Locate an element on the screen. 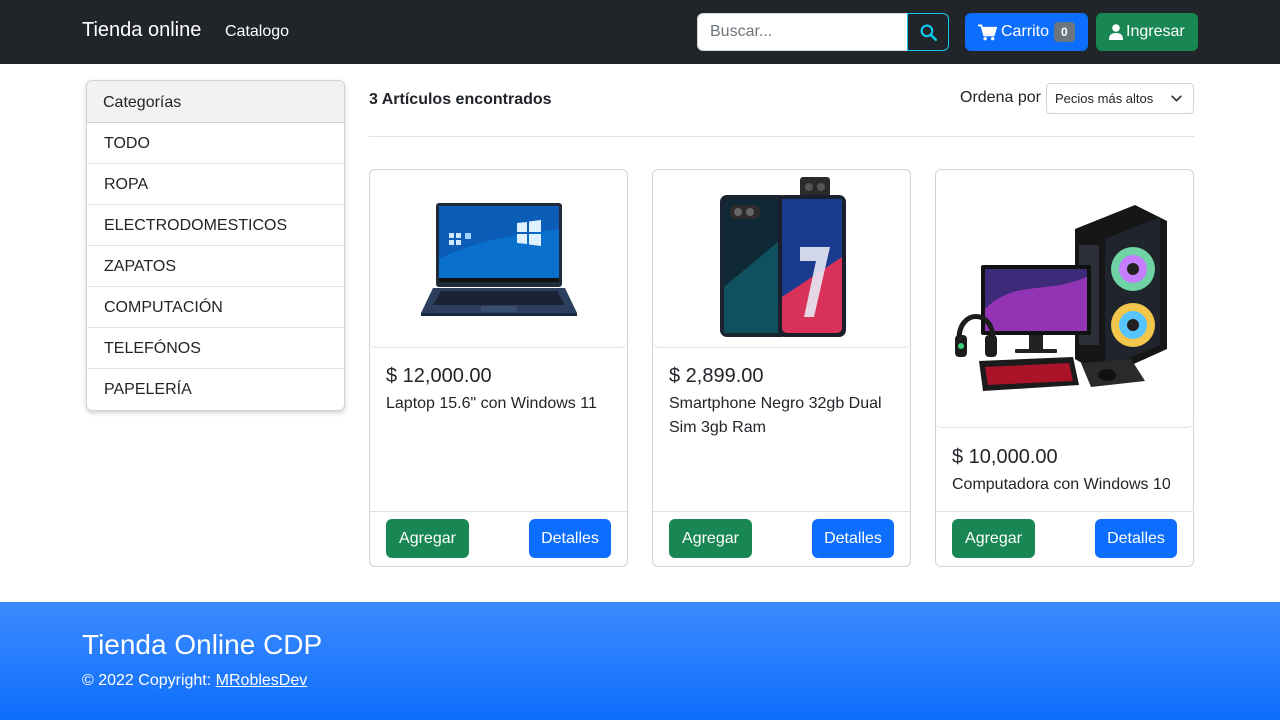 The image size is (1280, 720). footer-copyright: © 2022 Copyright: MRoblesDev is located at coordinates (194, 681).